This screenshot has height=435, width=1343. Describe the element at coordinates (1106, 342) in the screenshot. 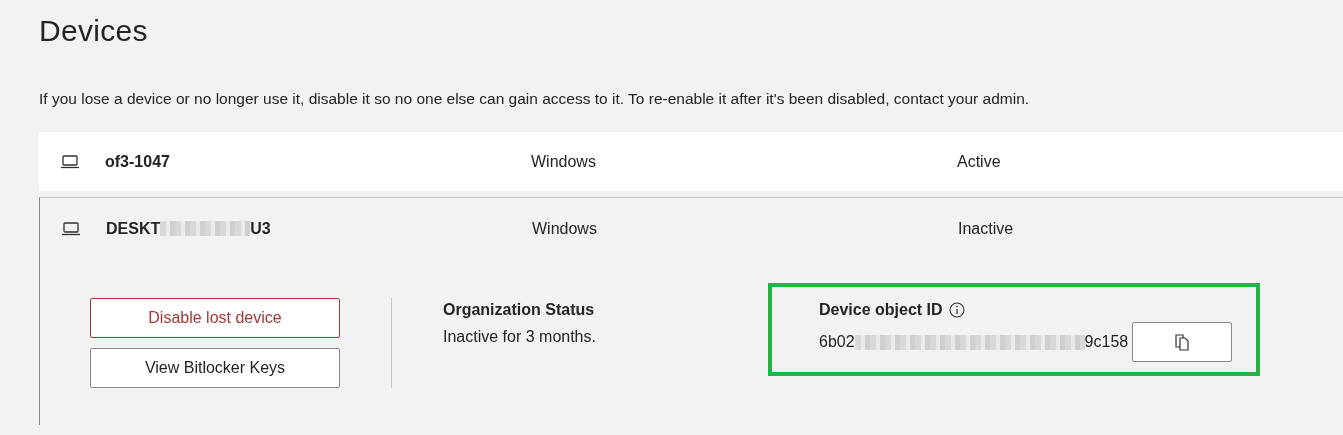

I see `object-id: 9c158` at that location.